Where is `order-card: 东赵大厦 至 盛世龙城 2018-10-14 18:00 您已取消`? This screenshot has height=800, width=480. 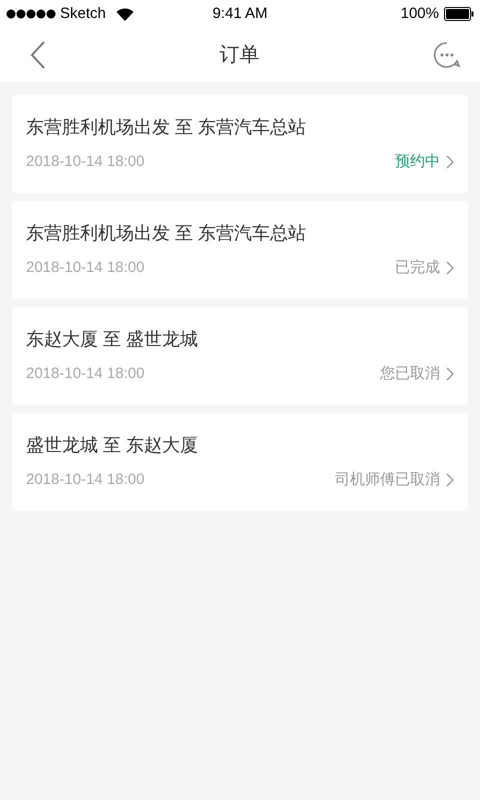 order-card: 东赵大厦 至 盛世龙城 2018-10-14 18:00 您已取消 is located at coordinates (240, 356).